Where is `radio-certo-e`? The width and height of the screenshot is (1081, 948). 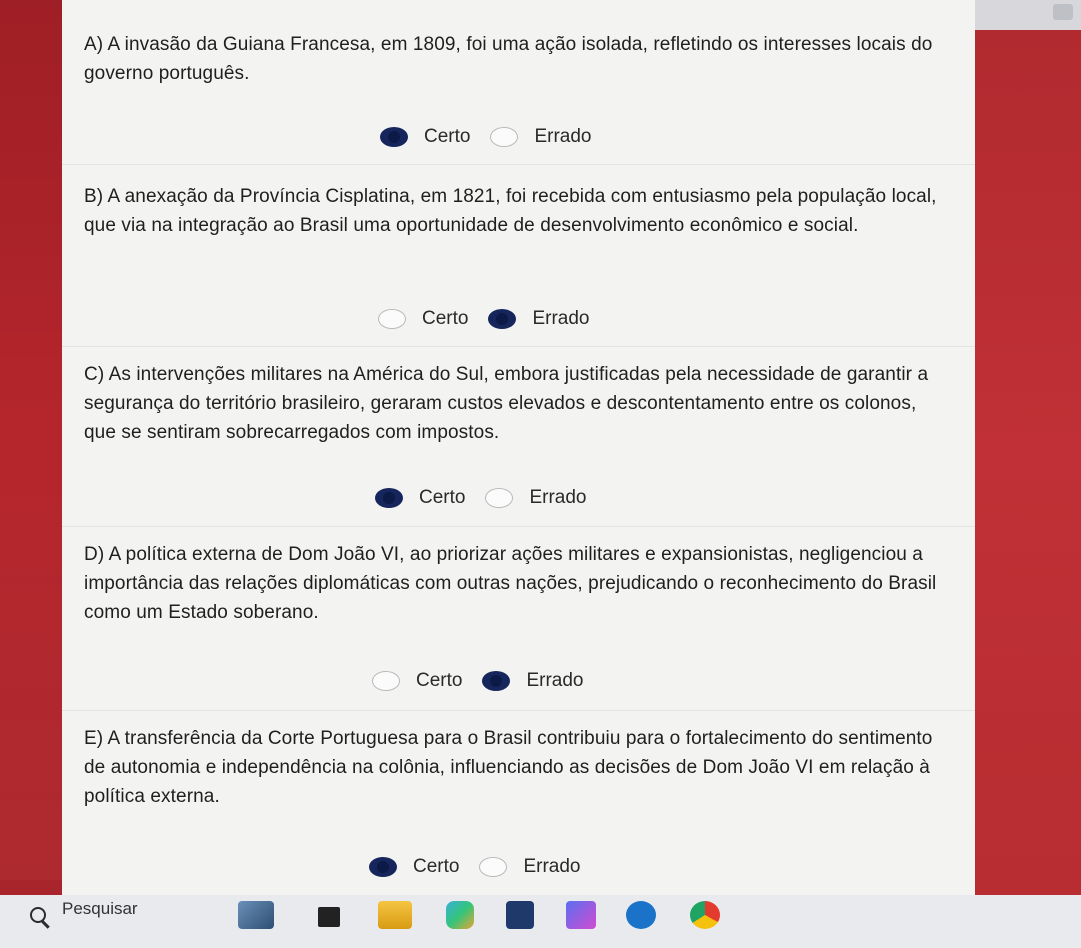
radio-certo-e is located at coordinates (383, 867).